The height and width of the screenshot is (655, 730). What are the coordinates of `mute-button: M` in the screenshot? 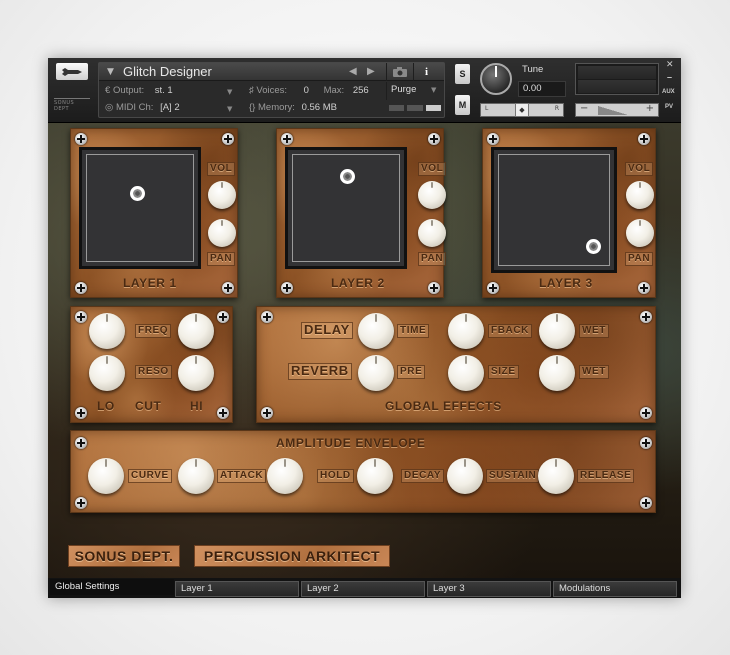 It's located at (462, 105).